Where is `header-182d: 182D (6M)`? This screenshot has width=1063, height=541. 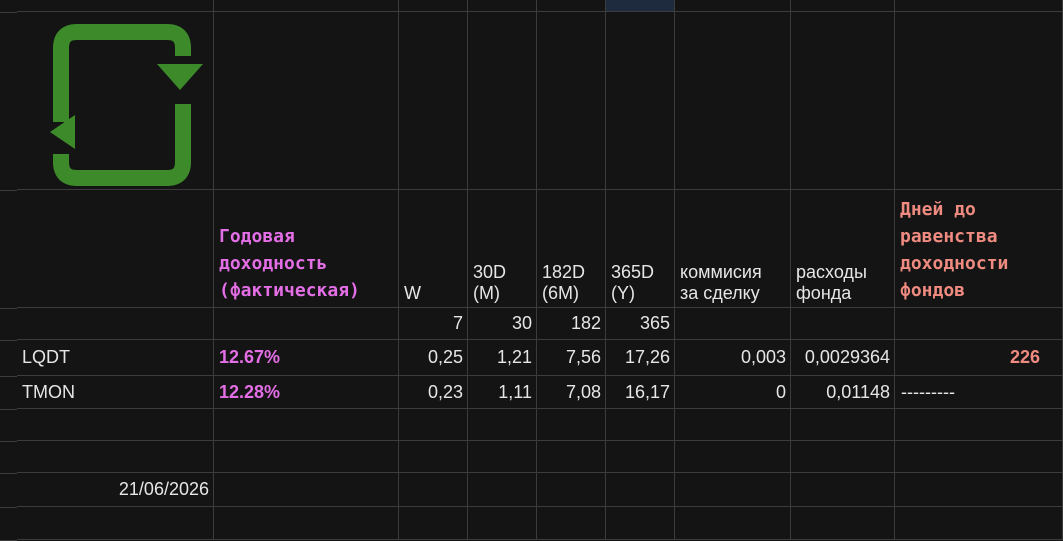
header-182d: 182D (6M) is located at coordinates (571, 249).